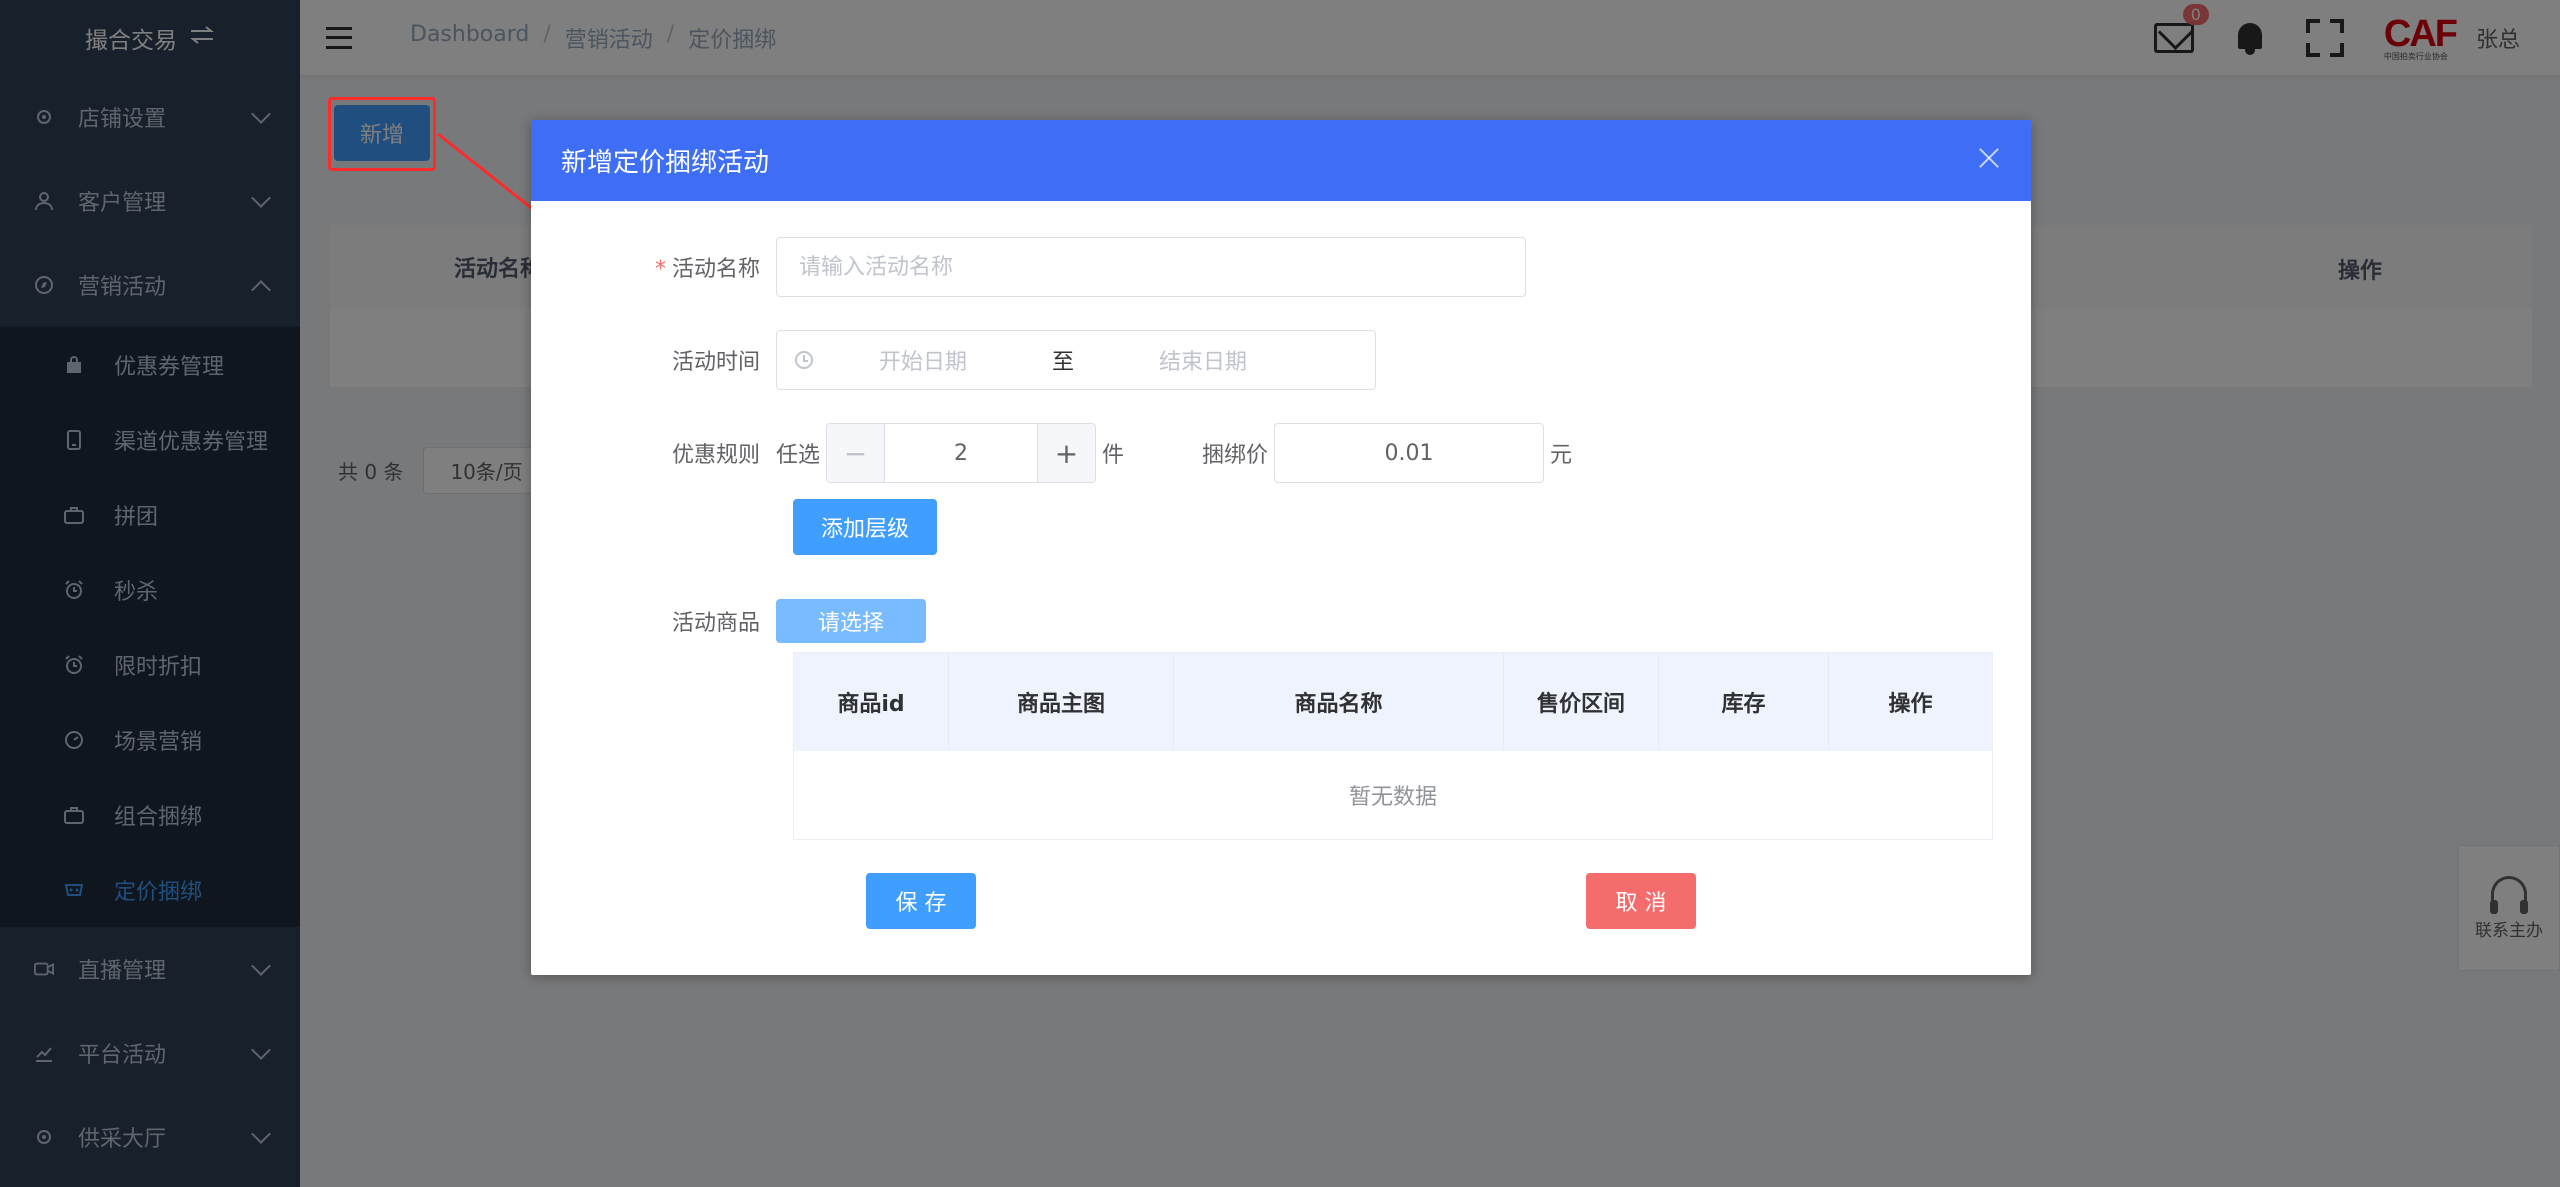 This screenshot has height=1187, width=2560. What do you see at coordinates (715, 623) in the screenshot?
I see `goods-label: 活动商品` at bounding box center [715, 623].